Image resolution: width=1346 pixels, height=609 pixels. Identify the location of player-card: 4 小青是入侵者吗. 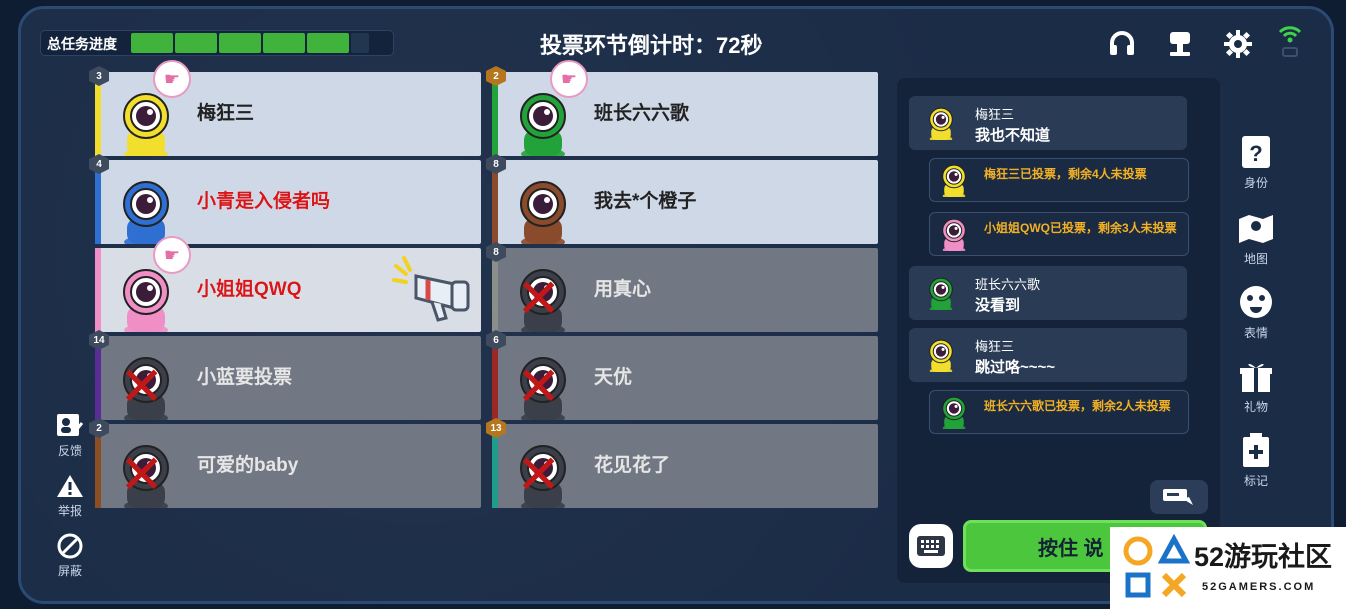
(285, 201).